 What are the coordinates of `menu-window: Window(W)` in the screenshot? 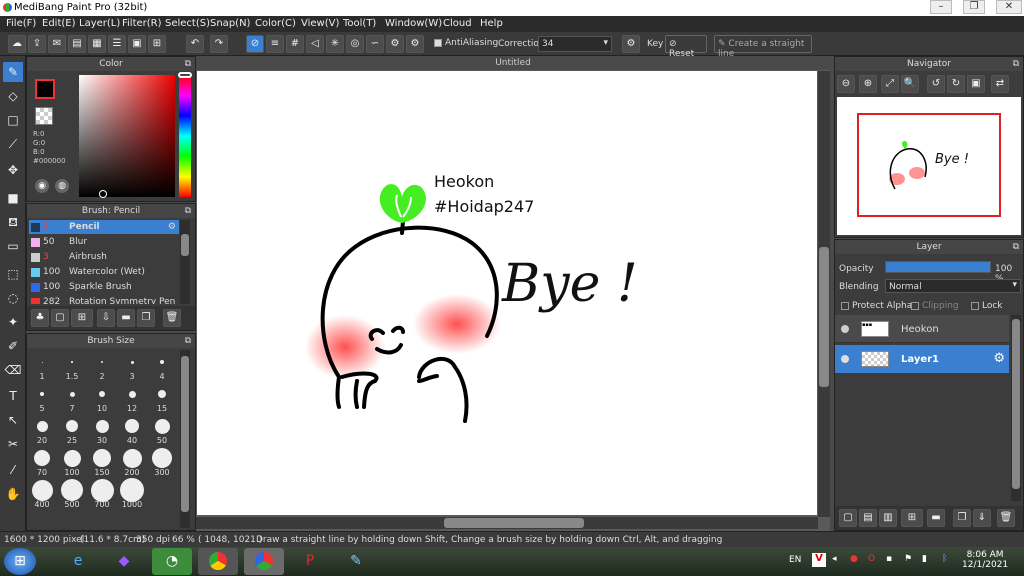 It's located at (413, 23).